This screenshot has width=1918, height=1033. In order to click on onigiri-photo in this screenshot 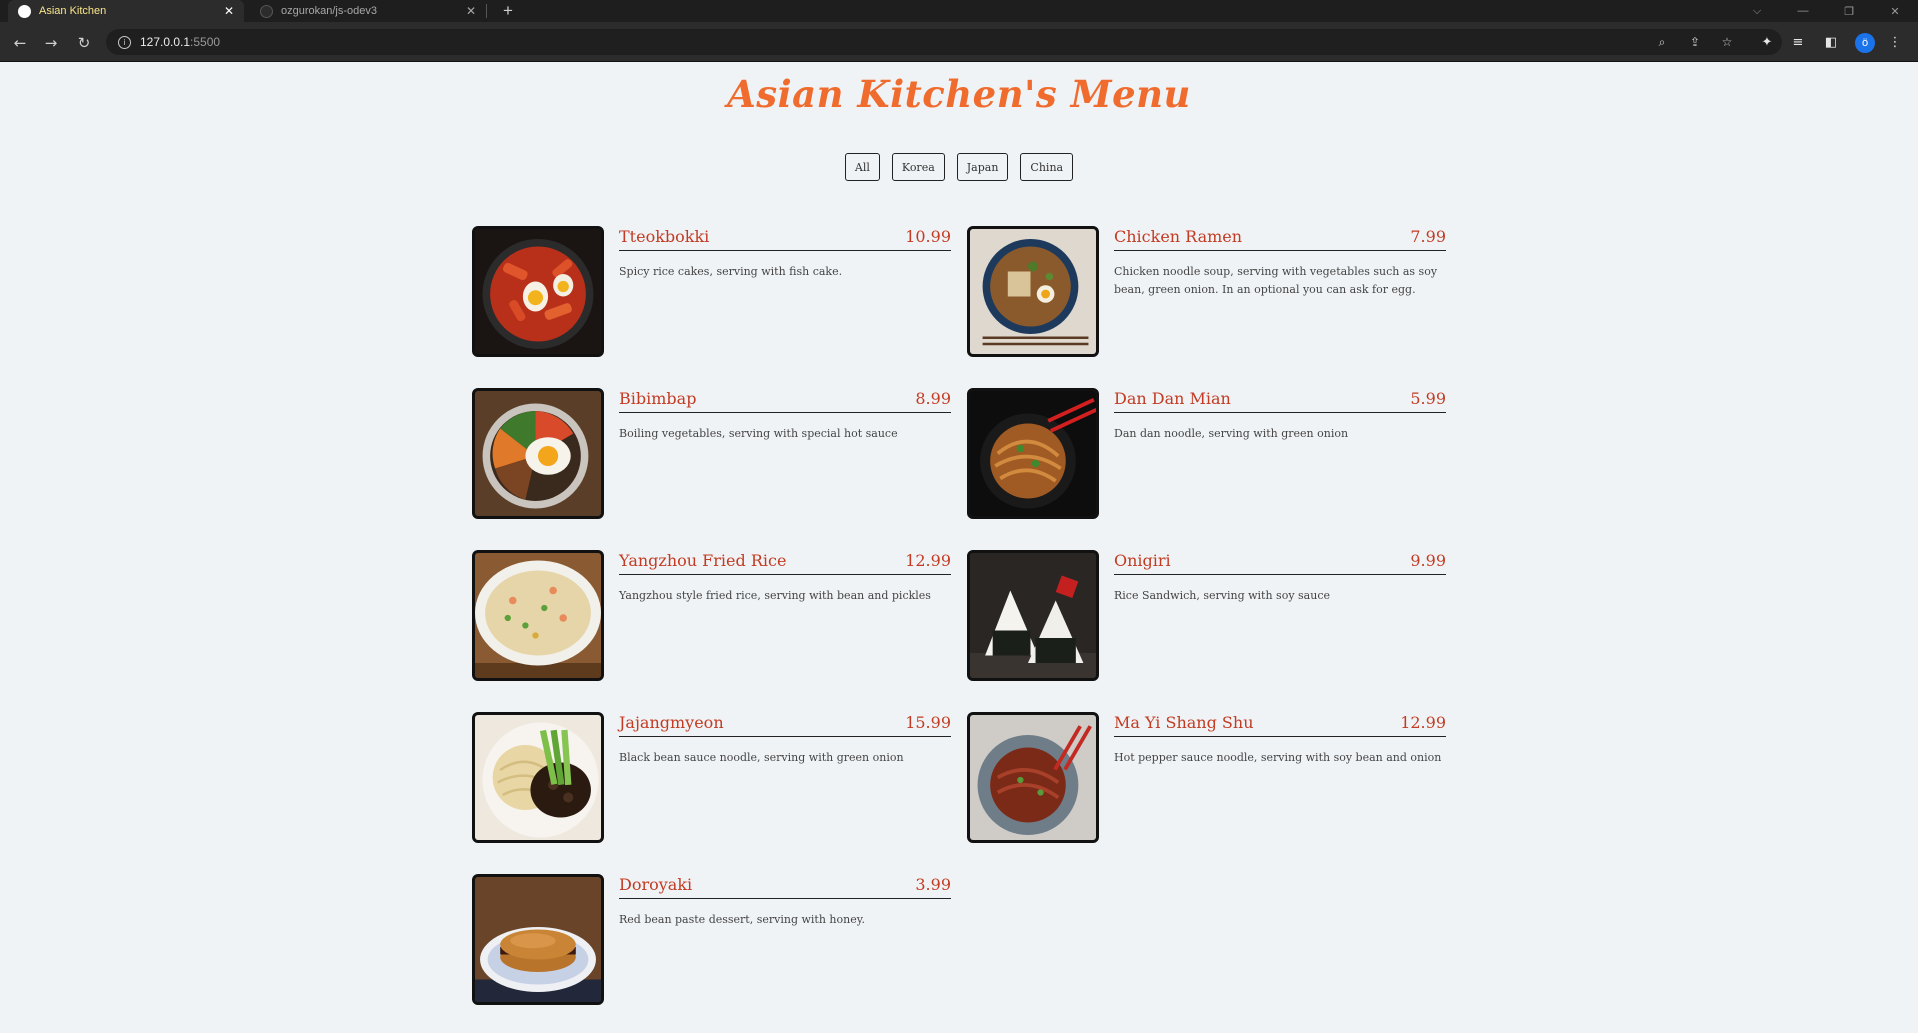, I will do `click(1033, 615)`.